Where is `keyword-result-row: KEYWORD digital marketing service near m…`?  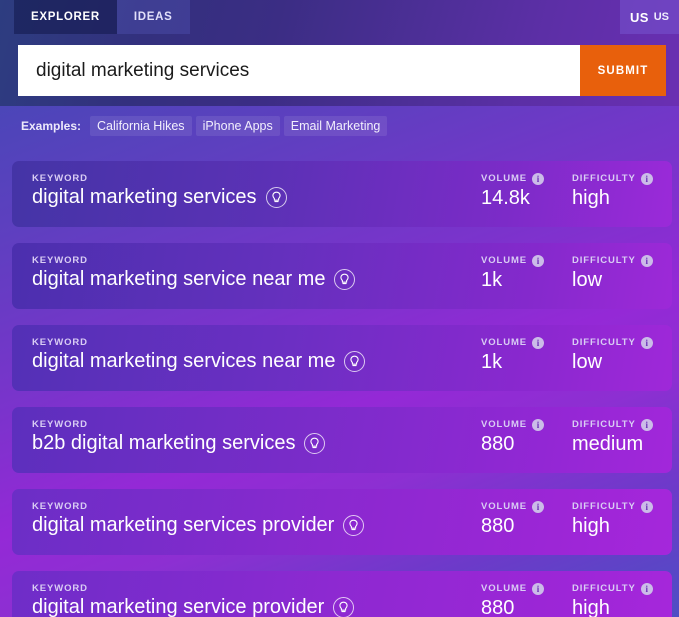 keyword-result-row: KEYWORD digital marketing service near m… is located at coordinates (342, 276).